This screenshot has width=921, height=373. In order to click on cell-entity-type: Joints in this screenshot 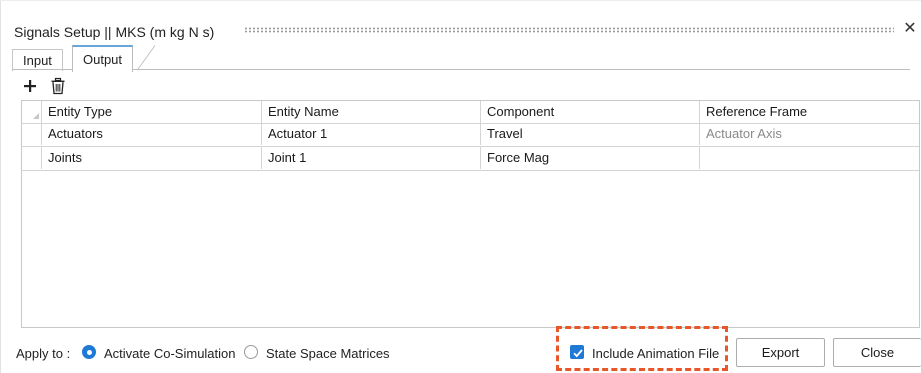, I will do `click(152, 158)`.